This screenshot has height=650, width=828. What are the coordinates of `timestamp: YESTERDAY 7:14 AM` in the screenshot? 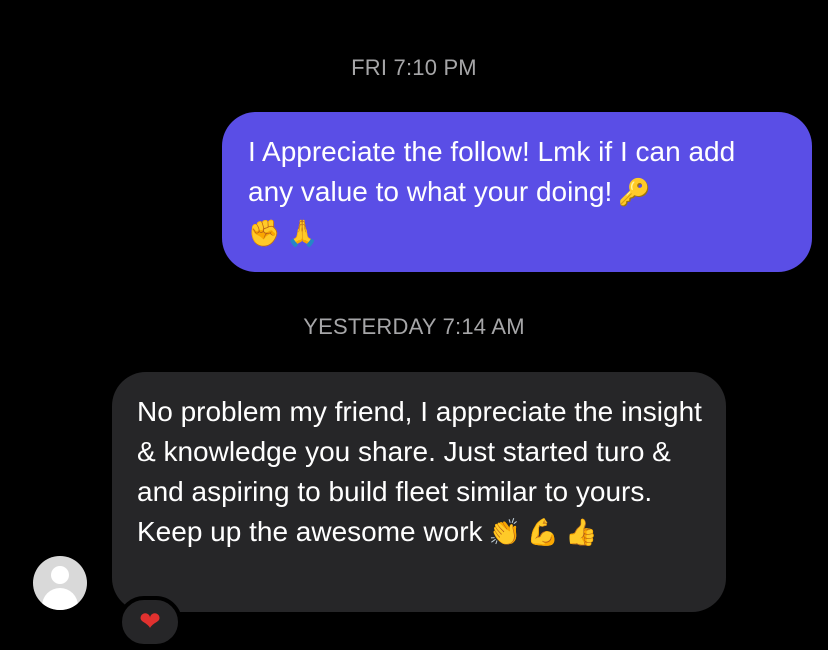 It's located at (414, 326).